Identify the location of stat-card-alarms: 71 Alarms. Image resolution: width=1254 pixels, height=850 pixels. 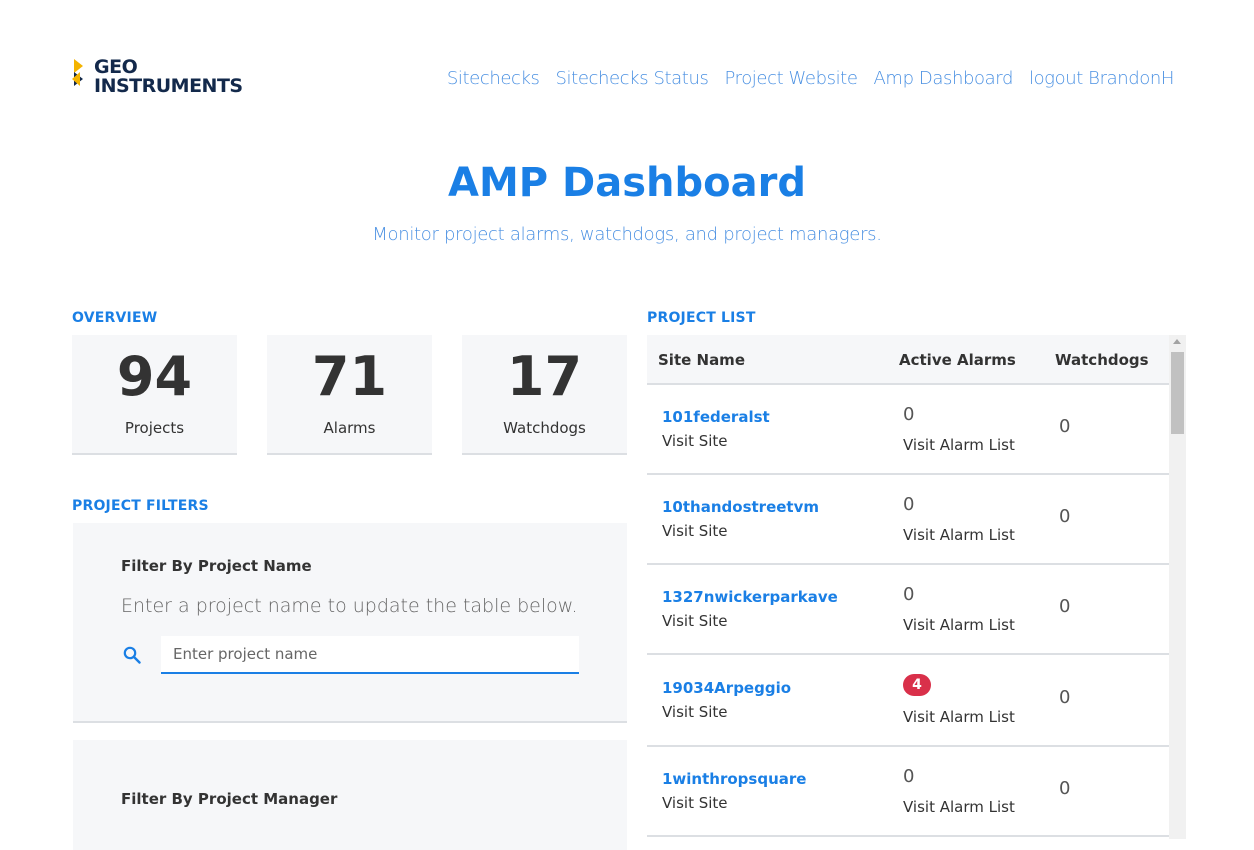
(349, 395).